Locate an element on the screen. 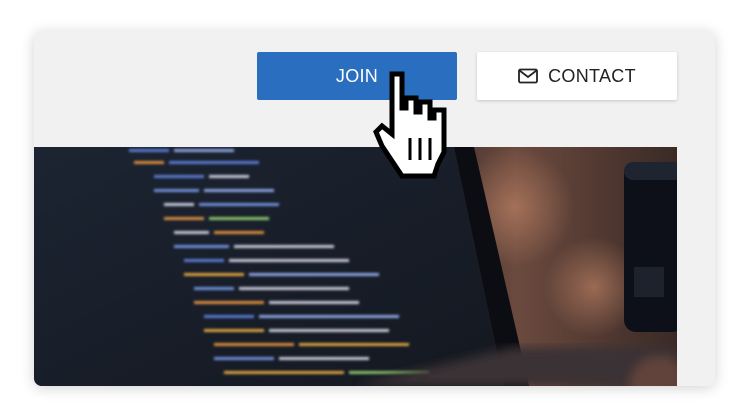  join-button: JOIN is located at coordinates (357, 76).